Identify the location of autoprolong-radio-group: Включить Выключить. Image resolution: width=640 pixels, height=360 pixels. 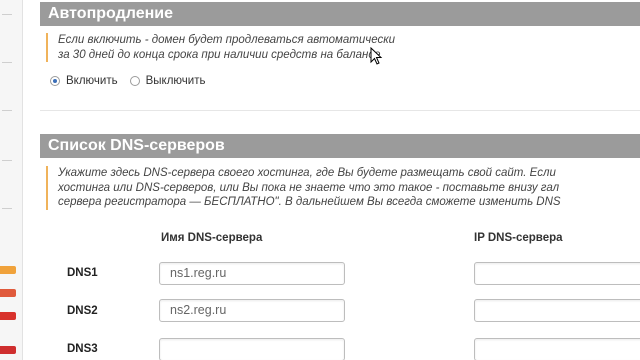
(133, 81).